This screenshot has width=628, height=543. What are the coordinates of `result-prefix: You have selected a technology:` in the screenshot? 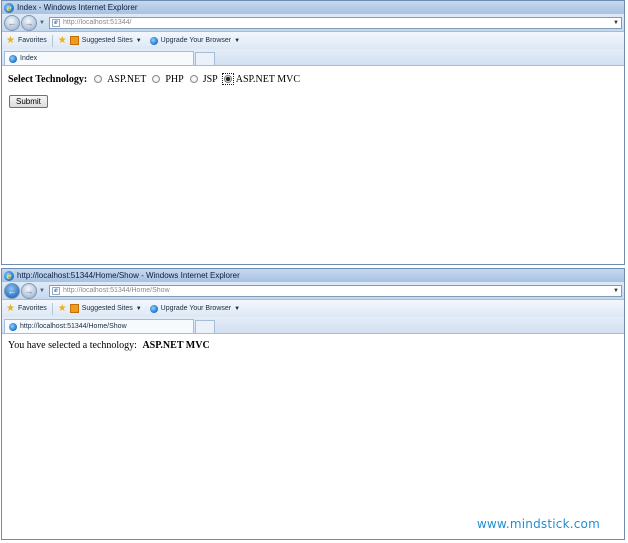 It's located at (72, 345).